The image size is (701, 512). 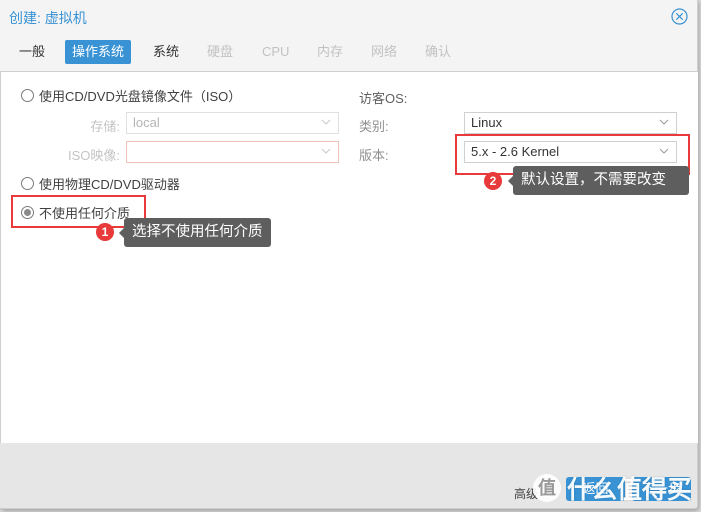 What do you see at coordinates (570, 123) in the screenshot?
I see `os-type-select: Linux` at bounding box center [570, 123].